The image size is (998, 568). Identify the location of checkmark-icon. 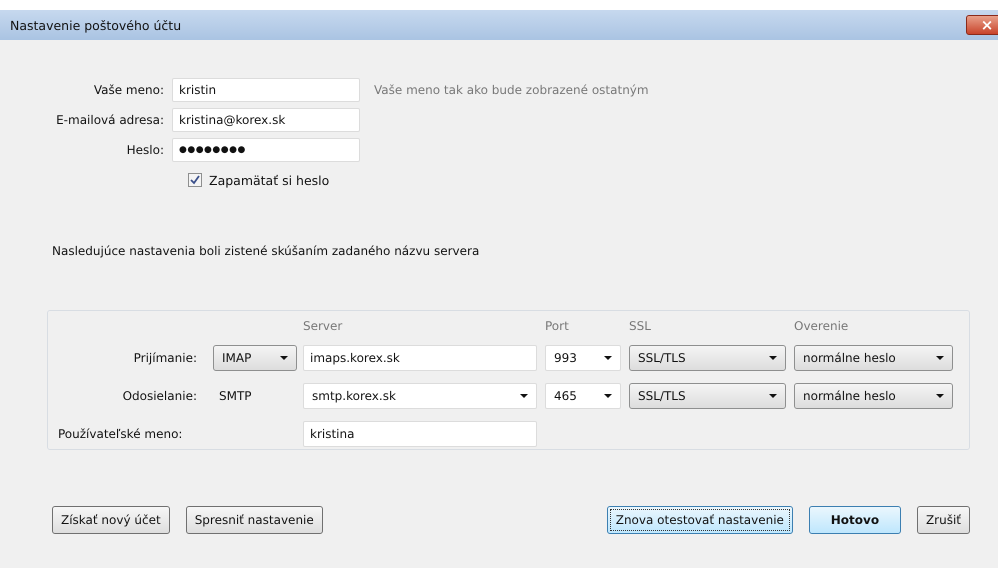
(195, 180).